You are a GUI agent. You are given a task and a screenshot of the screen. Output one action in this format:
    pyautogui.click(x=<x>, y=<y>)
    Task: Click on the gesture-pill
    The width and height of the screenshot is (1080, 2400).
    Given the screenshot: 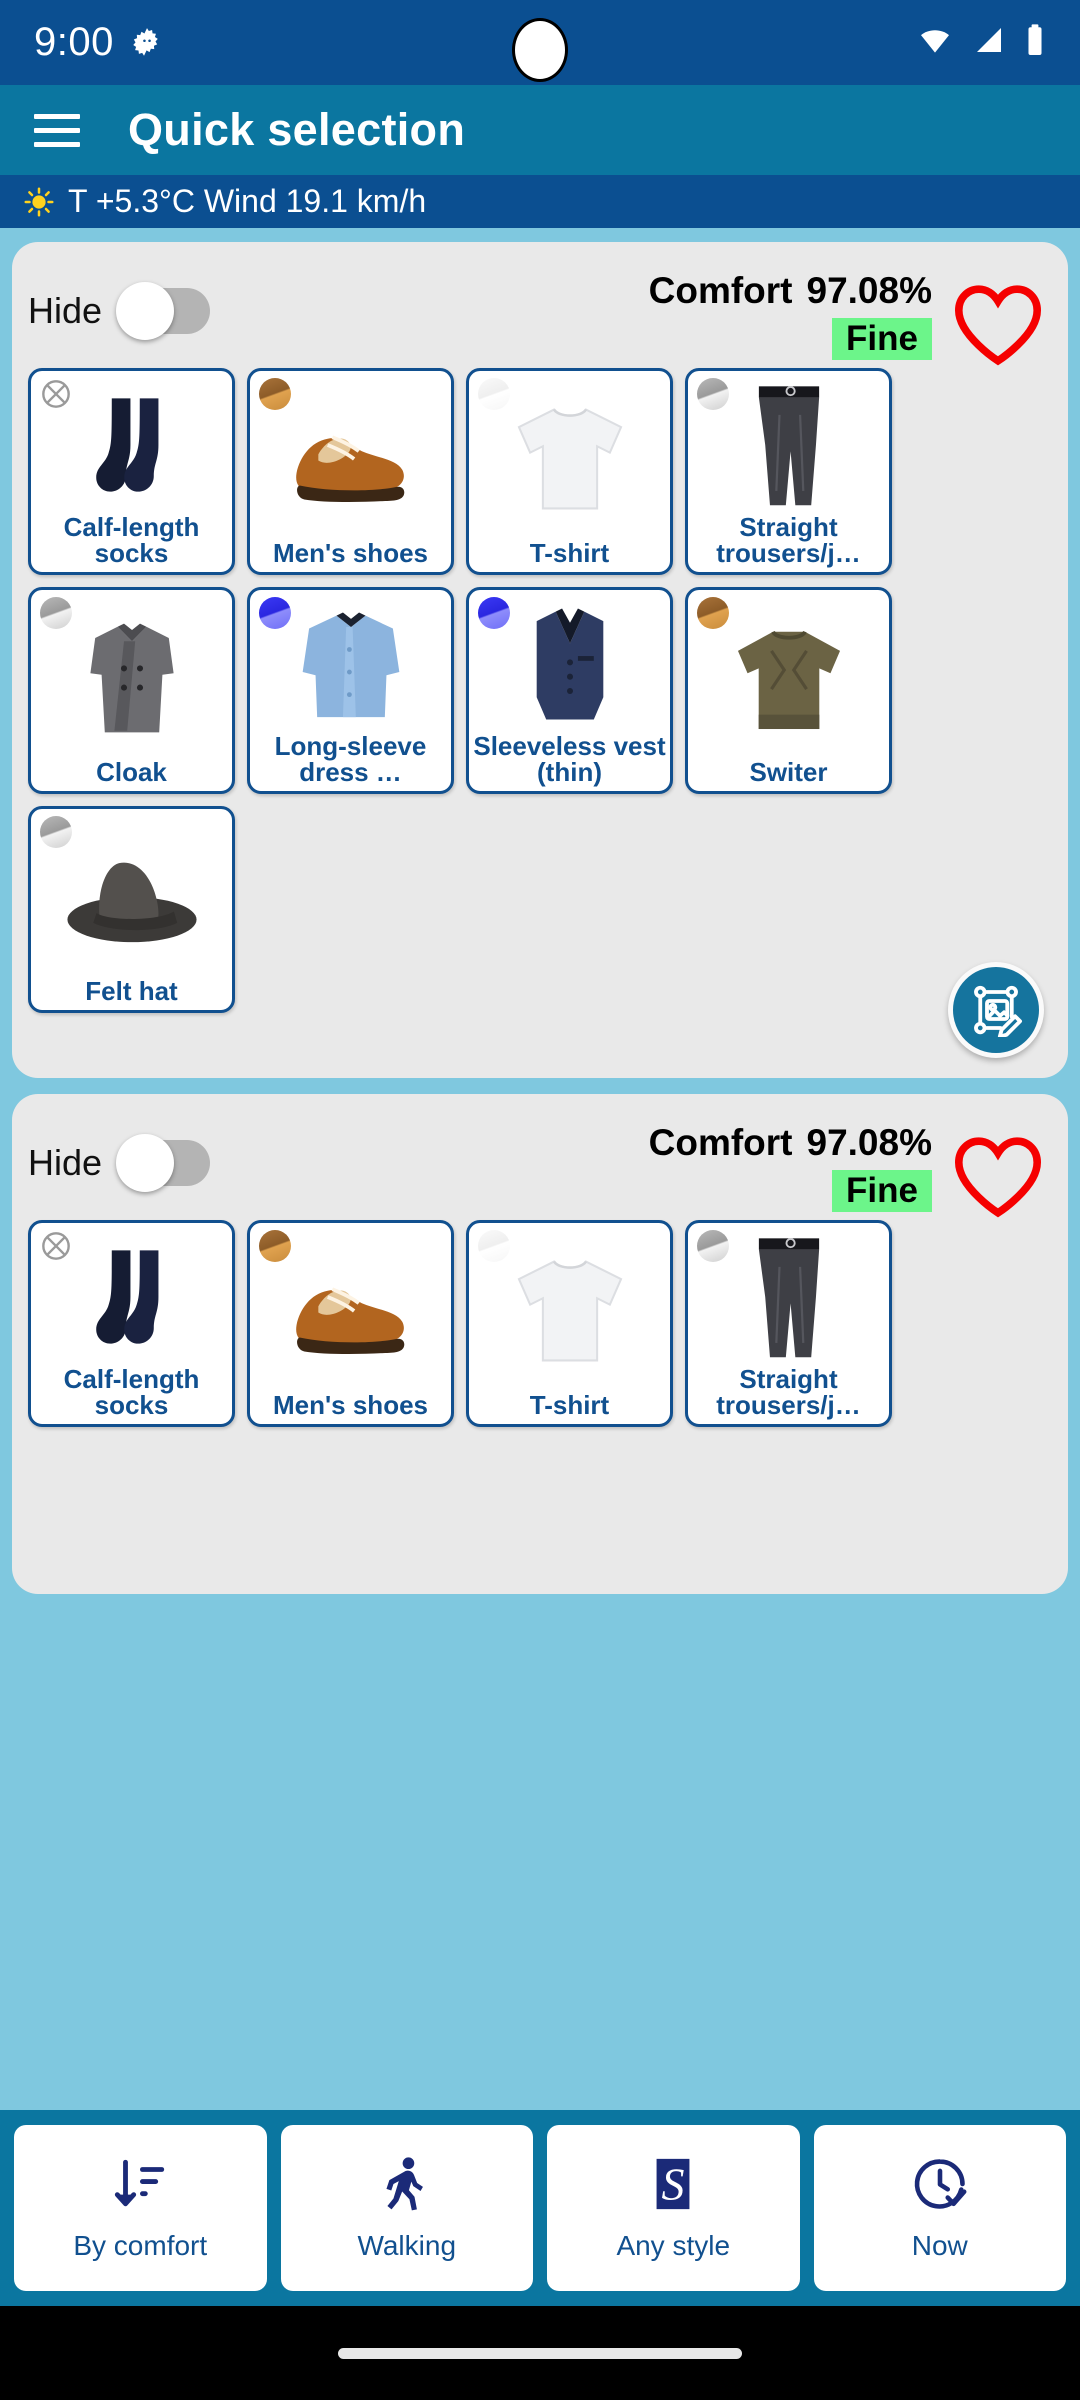 What is the action you would take?
    pyautogui.click(x=540, y=2353)
    